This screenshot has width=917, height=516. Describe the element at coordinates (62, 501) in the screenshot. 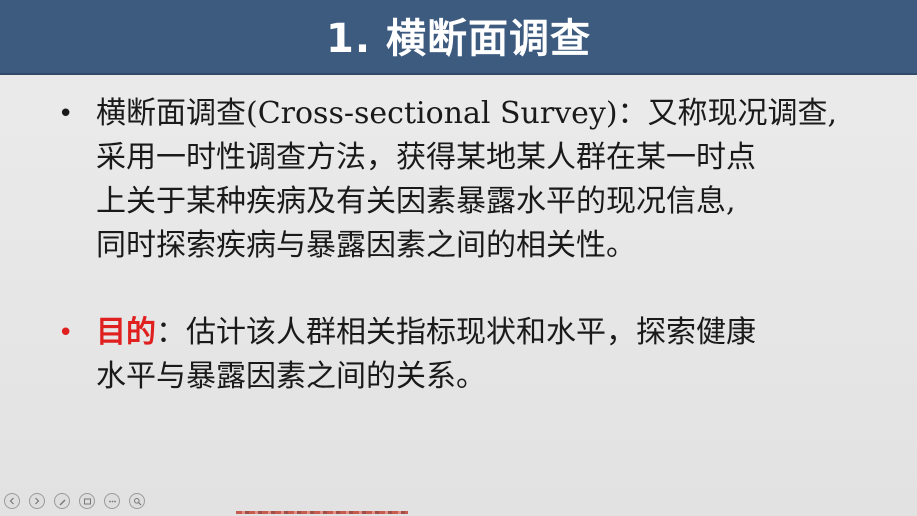

I see `pen-icon` at that location.